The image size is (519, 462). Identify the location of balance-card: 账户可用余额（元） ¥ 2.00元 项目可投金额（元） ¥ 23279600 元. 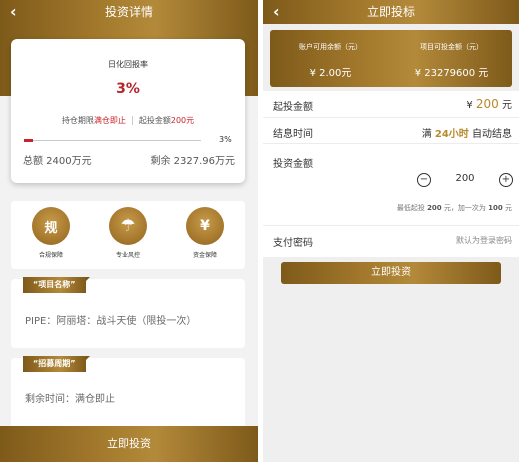
(391, 58).